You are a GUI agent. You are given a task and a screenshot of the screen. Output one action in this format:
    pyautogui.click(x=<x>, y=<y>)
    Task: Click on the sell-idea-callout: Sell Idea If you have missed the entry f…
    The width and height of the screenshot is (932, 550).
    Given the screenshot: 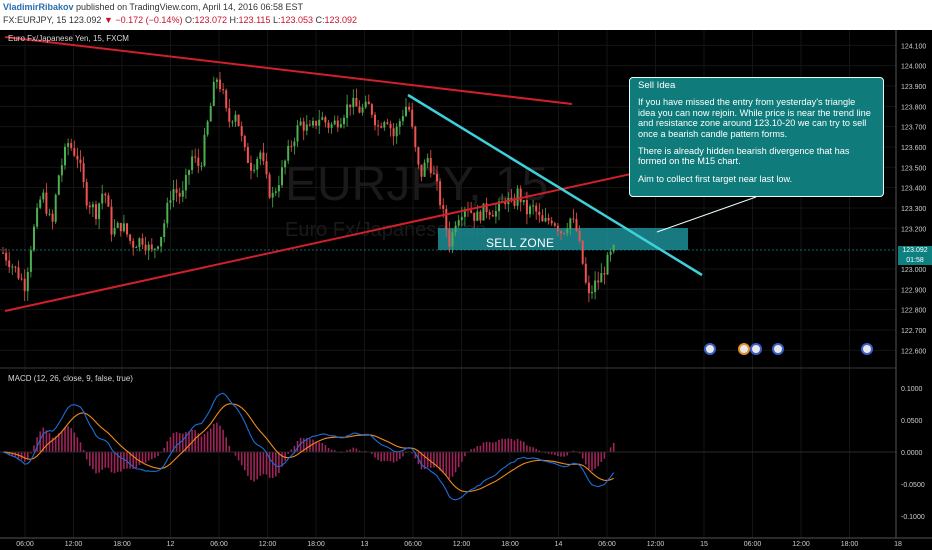 What is the action you would take?
    pyautogui.click(x=756, y=137)
    